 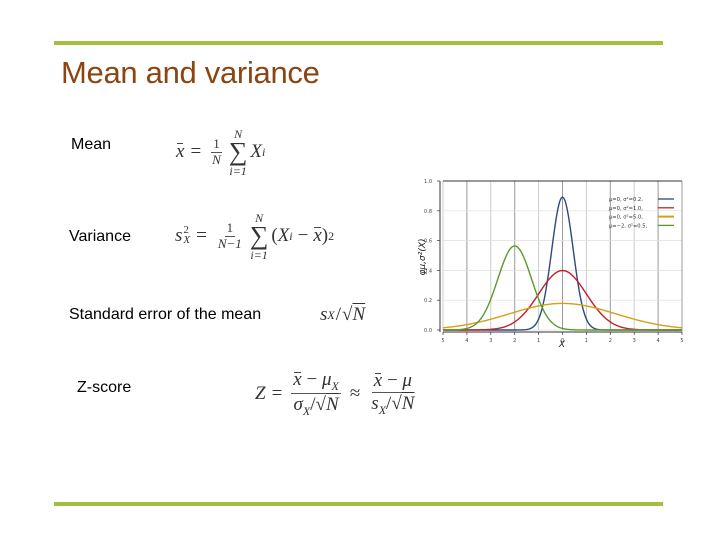 I want to click on denominator: N−1, so click(x=229, y=243).